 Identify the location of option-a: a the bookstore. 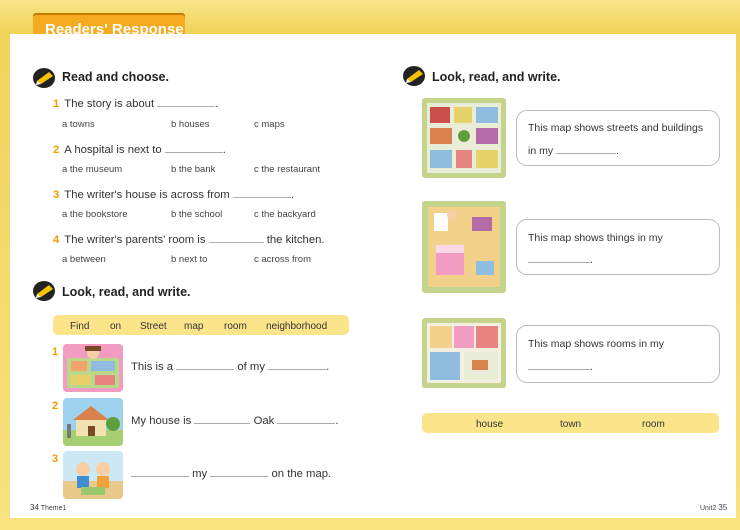
(95, 214).